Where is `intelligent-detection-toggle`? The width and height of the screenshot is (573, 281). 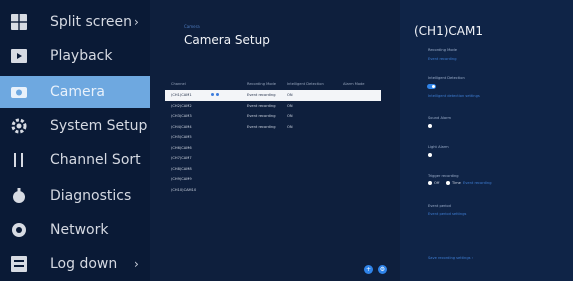
intelligent-detection-toggle is located at coordinates (431, 86).